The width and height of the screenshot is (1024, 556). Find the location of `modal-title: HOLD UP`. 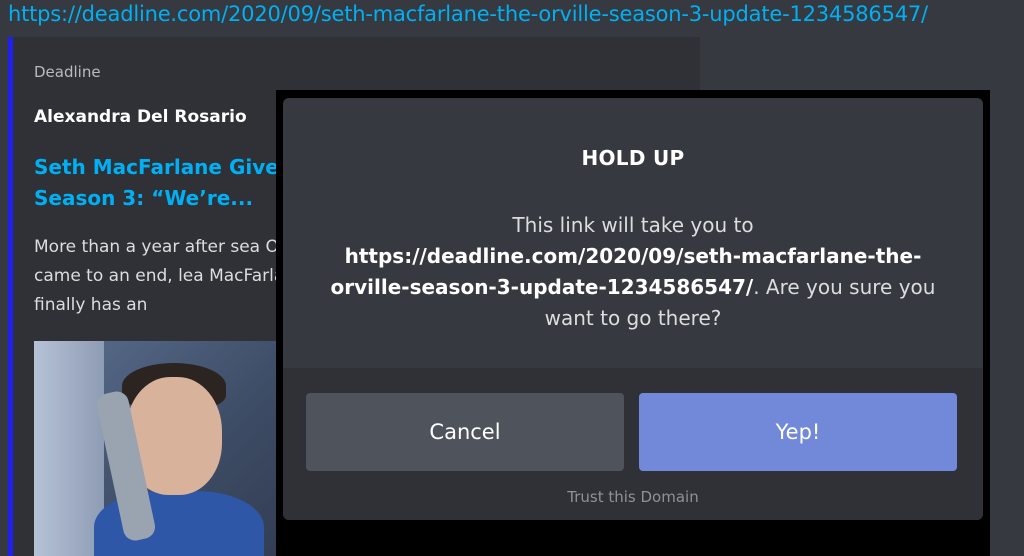

modal-title: HOLD UP is located at coordinates (633, 158).